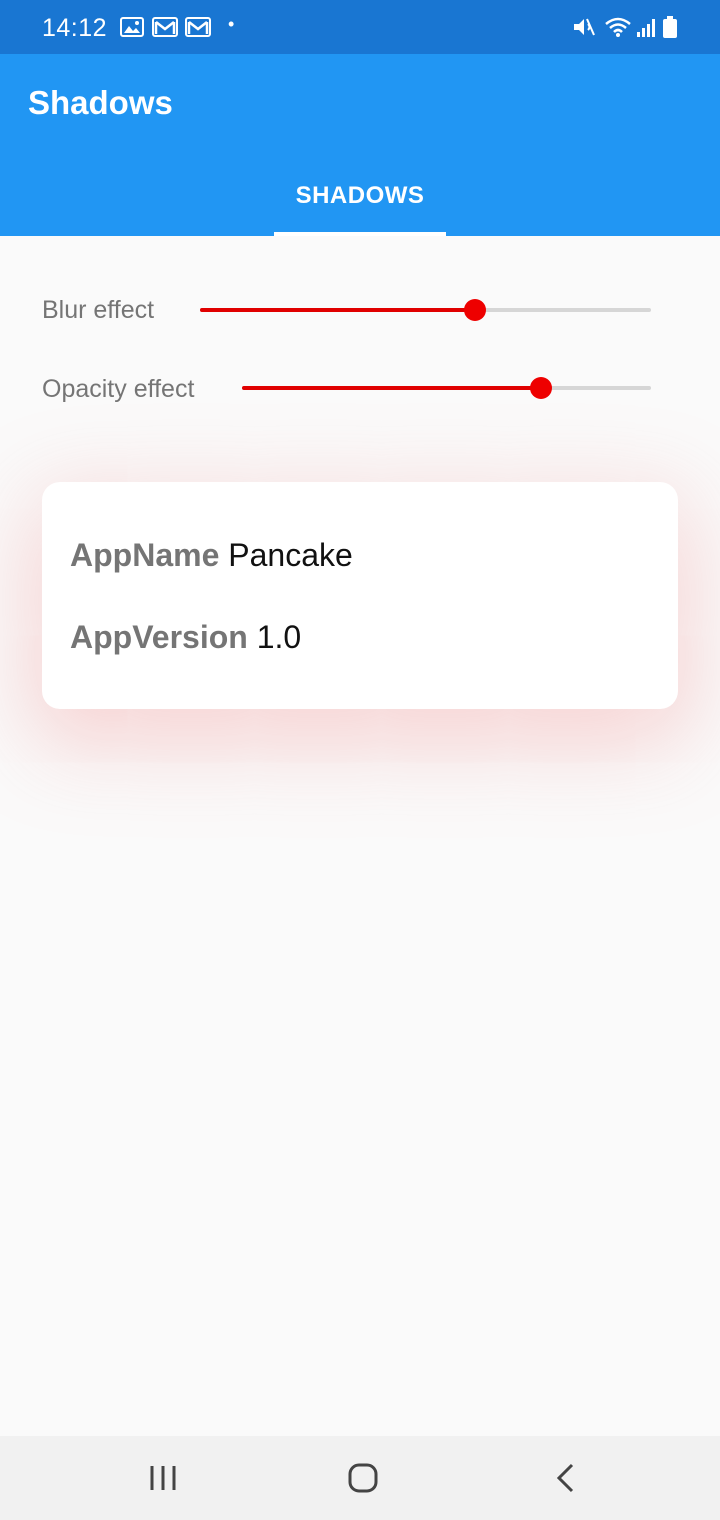 This screenshot has height=1520, width=720. What do you see at coordinates (118, 389) in the screenshot?
I see `opacity-effect-label: Opacity effect` at bounding box center [118, 389].